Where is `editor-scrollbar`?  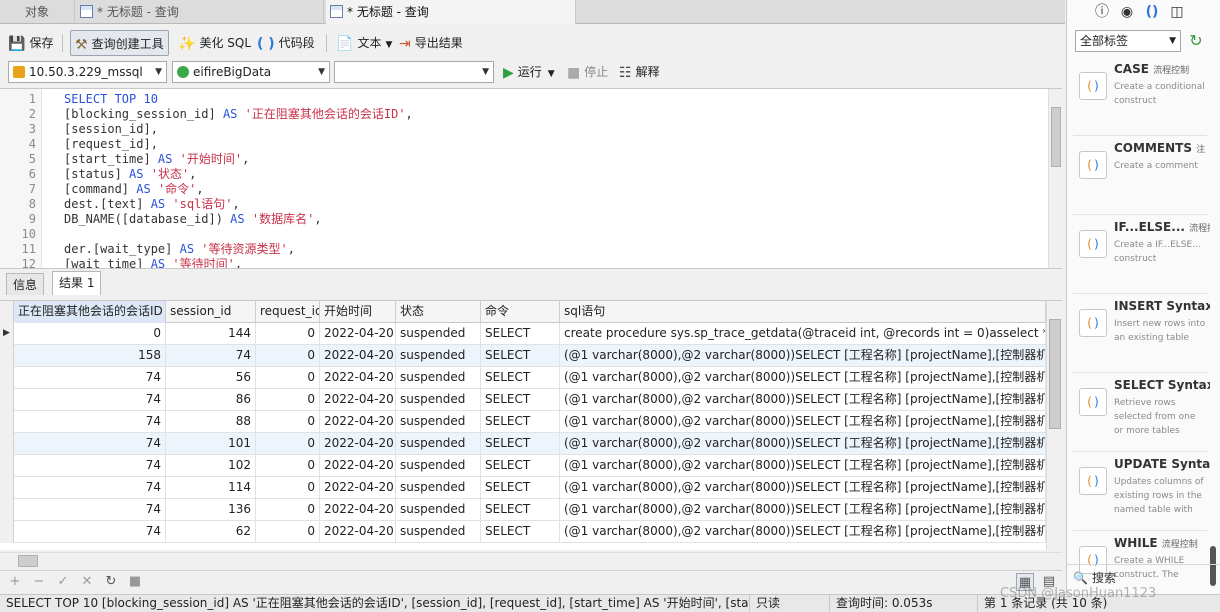
editor-scrollbar is located at coordinates (1055, 178).